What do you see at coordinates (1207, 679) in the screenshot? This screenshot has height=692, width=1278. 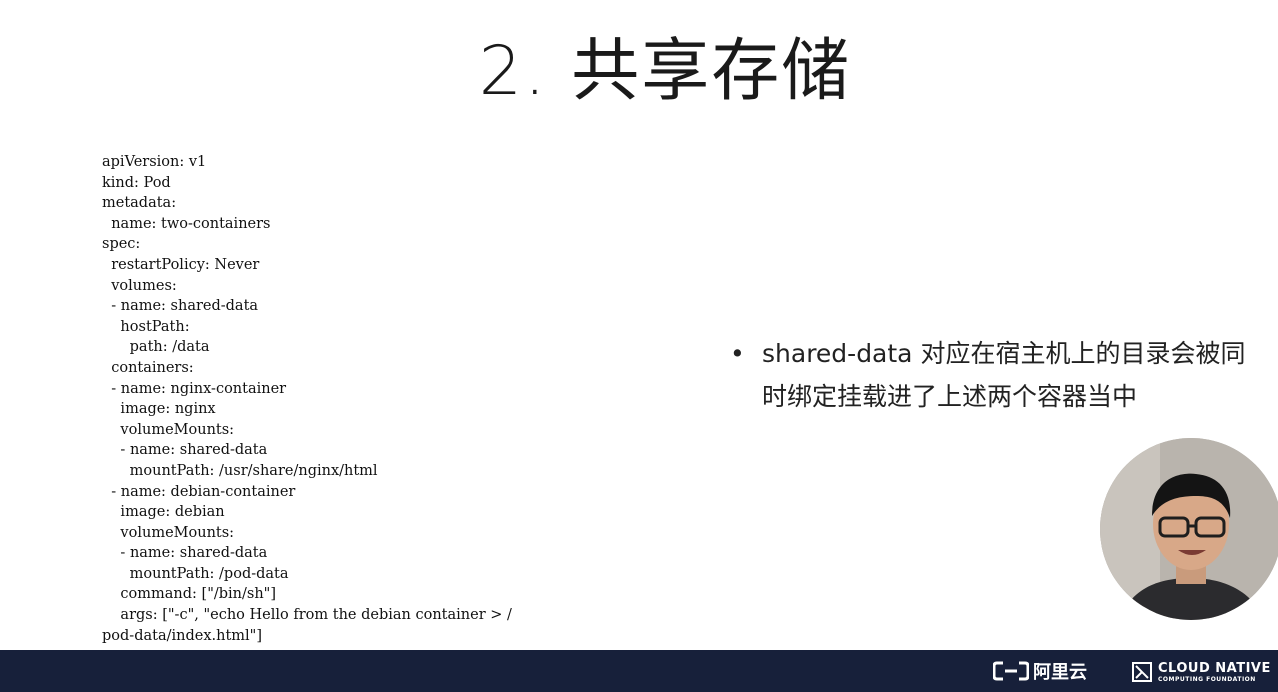 I see `cncf-sublabel: COMPUTING FOUNDATION` at bounding box center [1207, 679].